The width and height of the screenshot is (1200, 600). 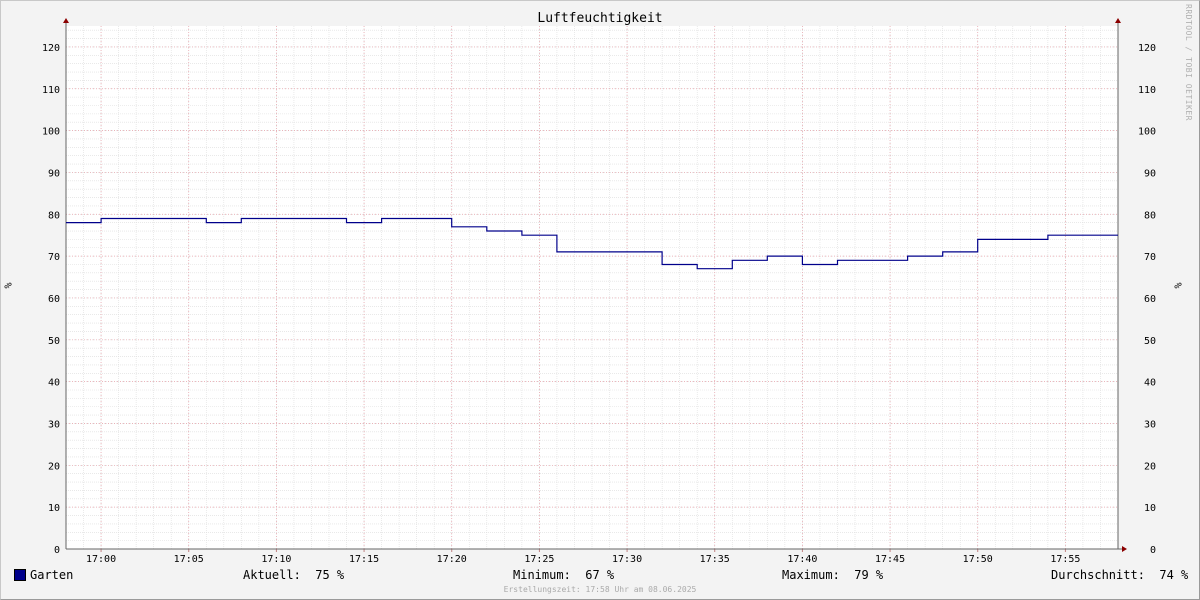 I want to click on y-tick-label-right: 80, so click(x=1150, y=215).